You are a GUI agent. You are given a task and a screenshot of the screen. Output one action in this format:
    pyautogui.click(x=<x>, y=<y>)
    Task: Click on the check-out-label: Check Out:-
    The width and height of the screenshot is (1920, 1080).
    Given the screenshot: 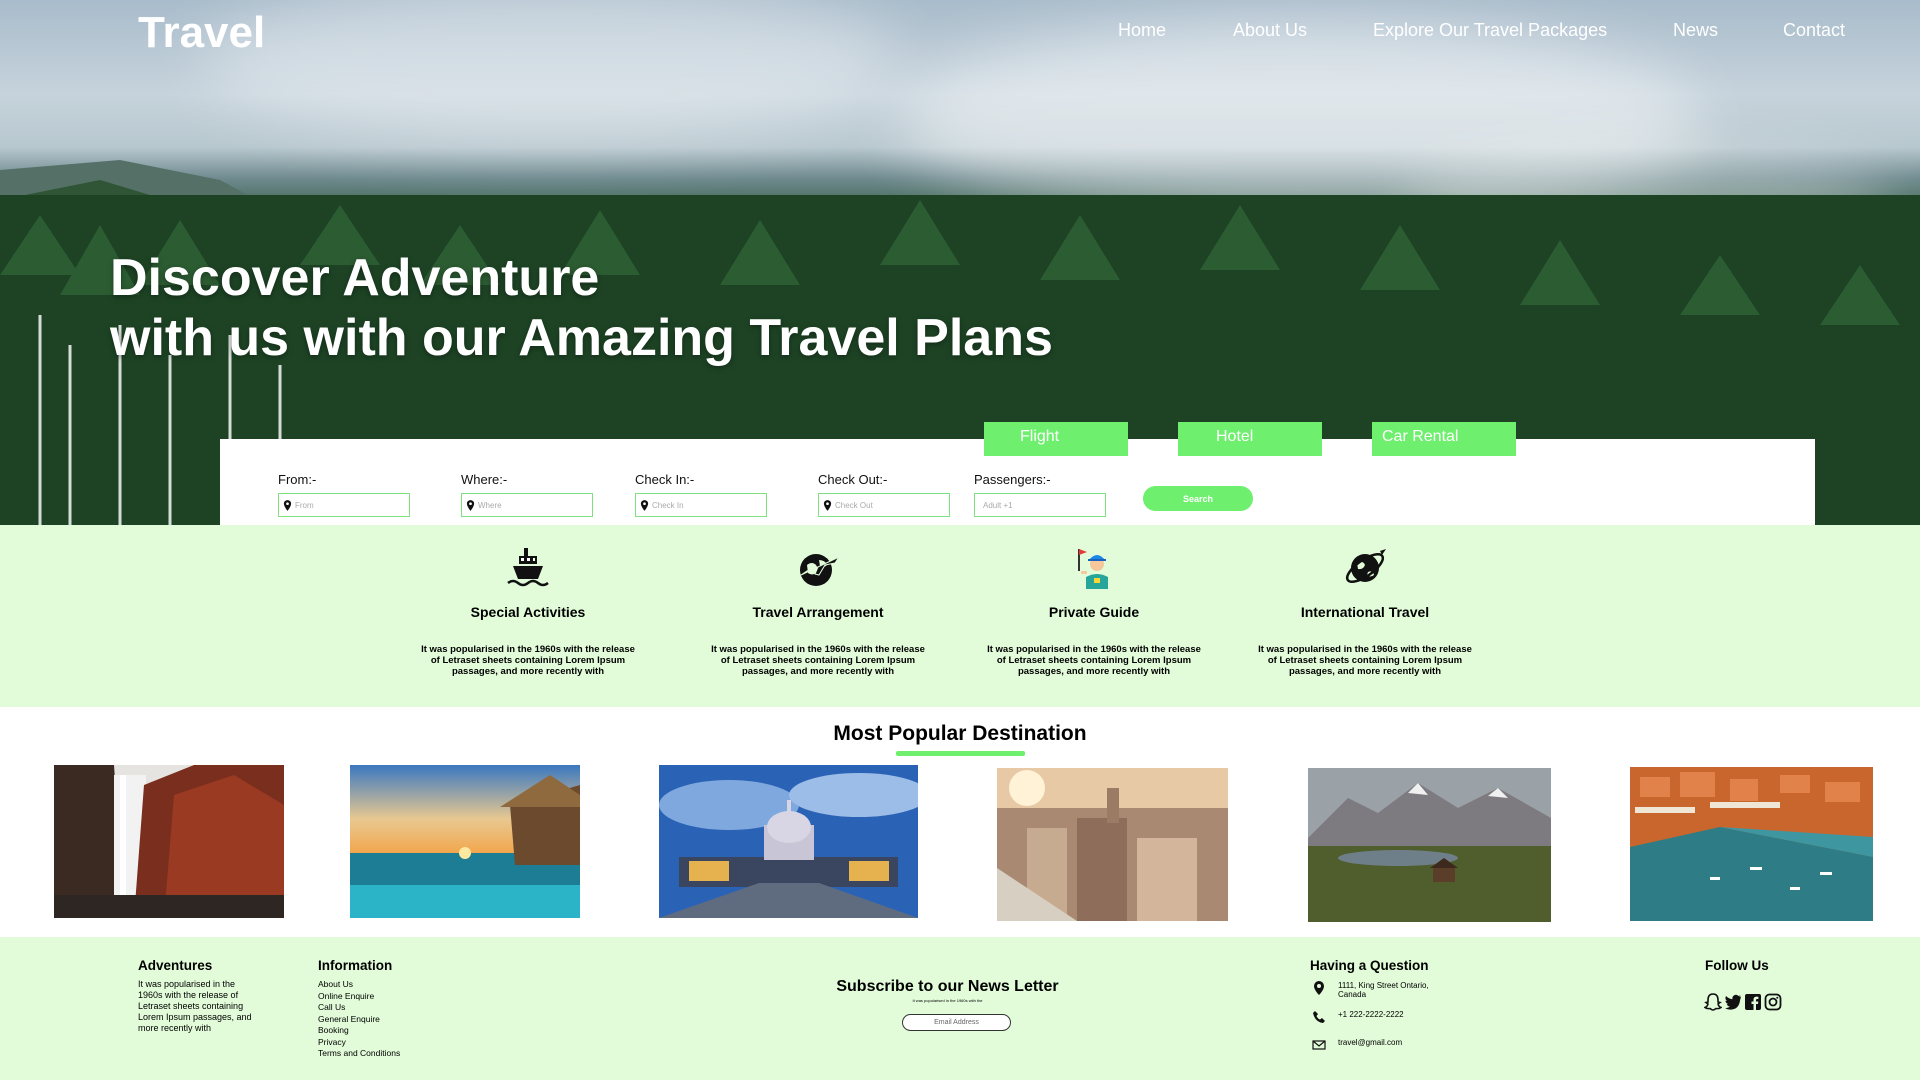 What is the action you would take?
    pyautogui.click(x=853, y=479)
    